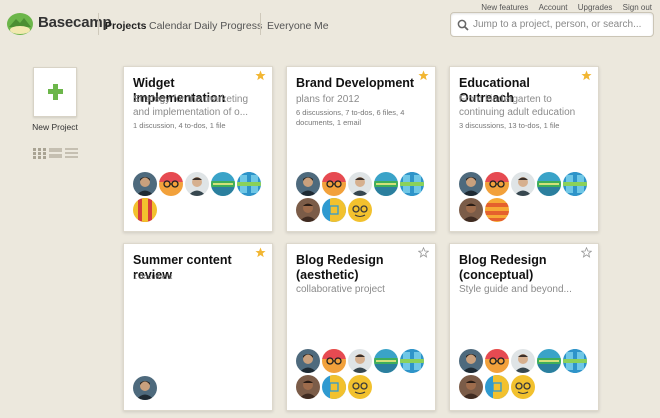 This screenshot has width=660, height=418. Describe the element at coordinates (509, 125) in the screenshot. I see `project-meta: 3 discussions, 13 to-dos, 1 file` at that location.